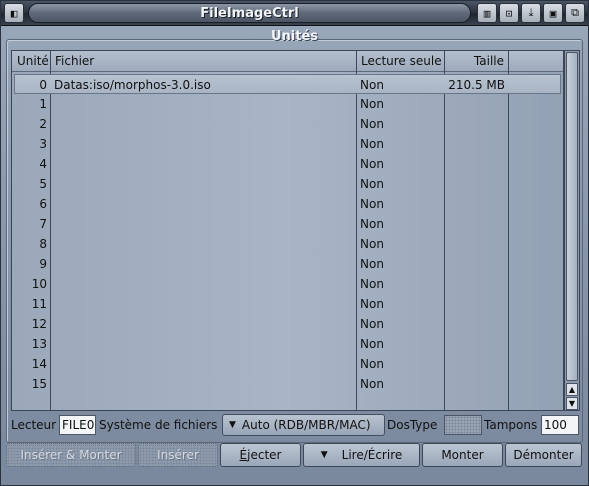 The image size is (589, 486). Describe the element at coordinates (572, 403) in the screenshot. I see `scroll-down-icon: ▼` at that location.